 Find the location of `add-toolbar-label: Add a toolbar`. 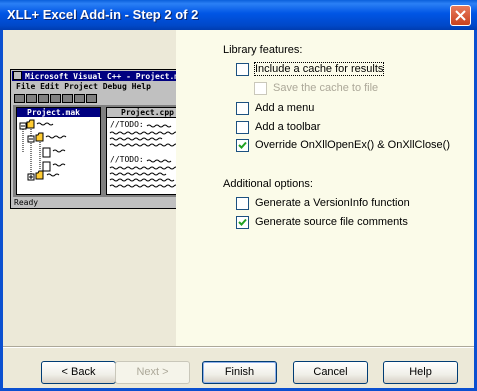

add-toolbar-label: Add a toolbar is located at coordinates (287, 127).